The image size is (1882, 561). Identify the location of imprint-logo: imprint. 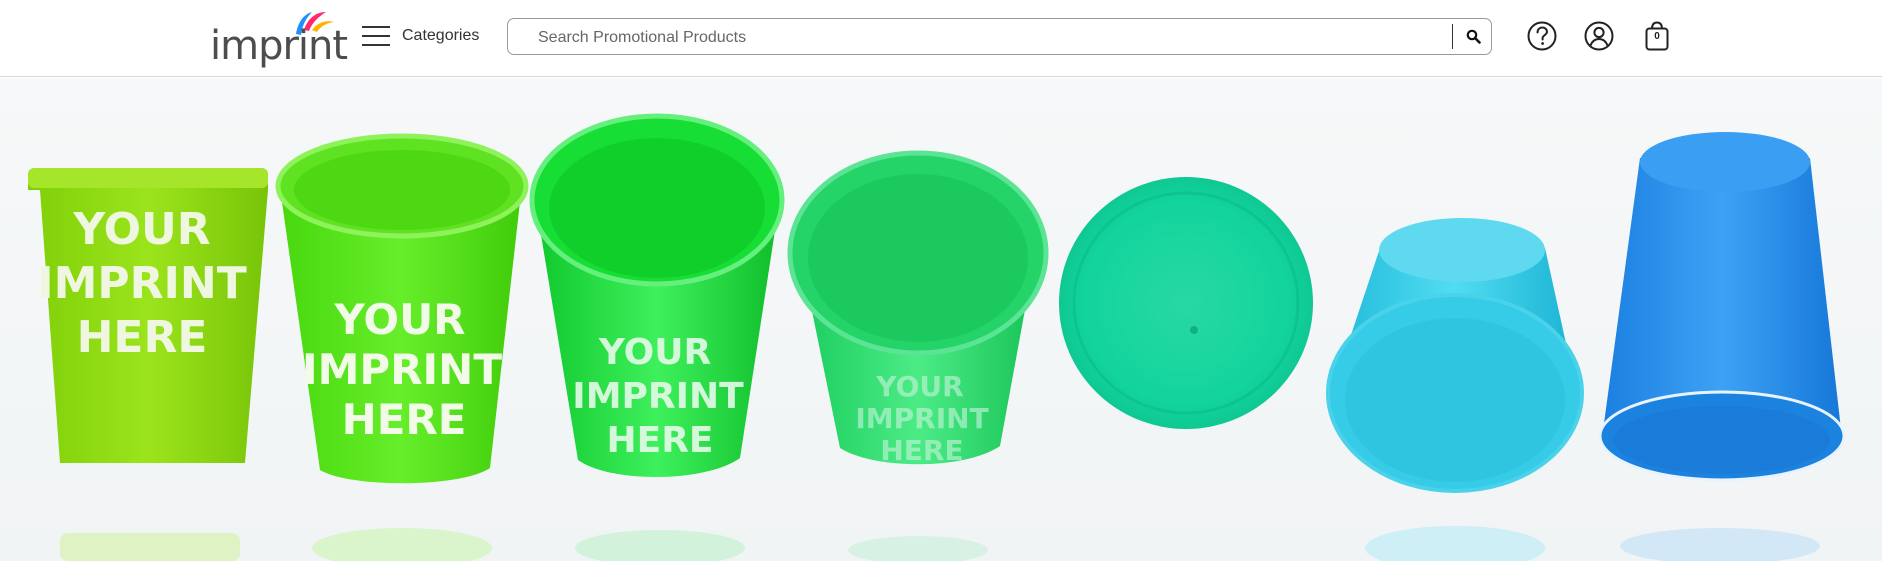
(279, 39).